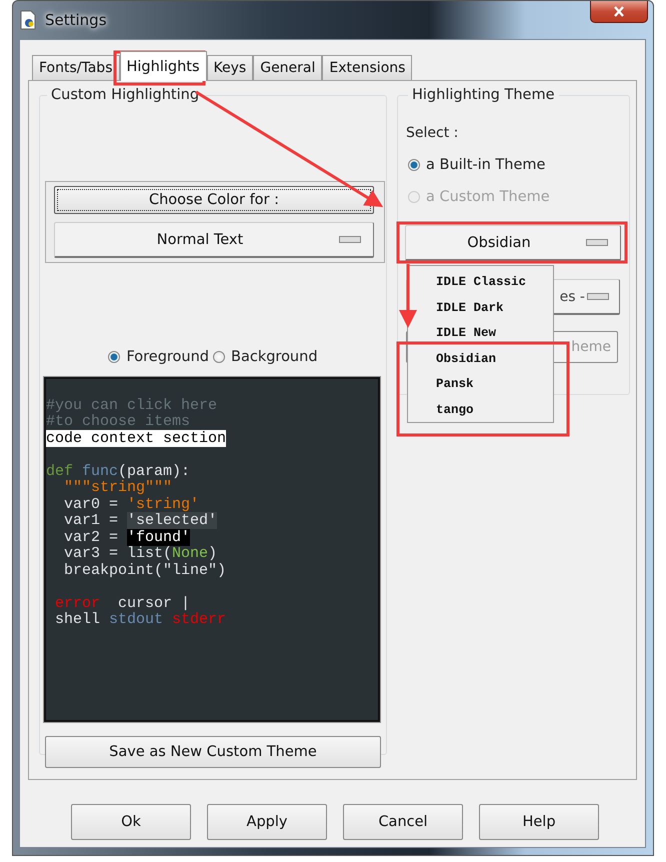  Describe the element at coordinates (122, 603) in the screenshot. I see `code-line: error cursor |` at that location.